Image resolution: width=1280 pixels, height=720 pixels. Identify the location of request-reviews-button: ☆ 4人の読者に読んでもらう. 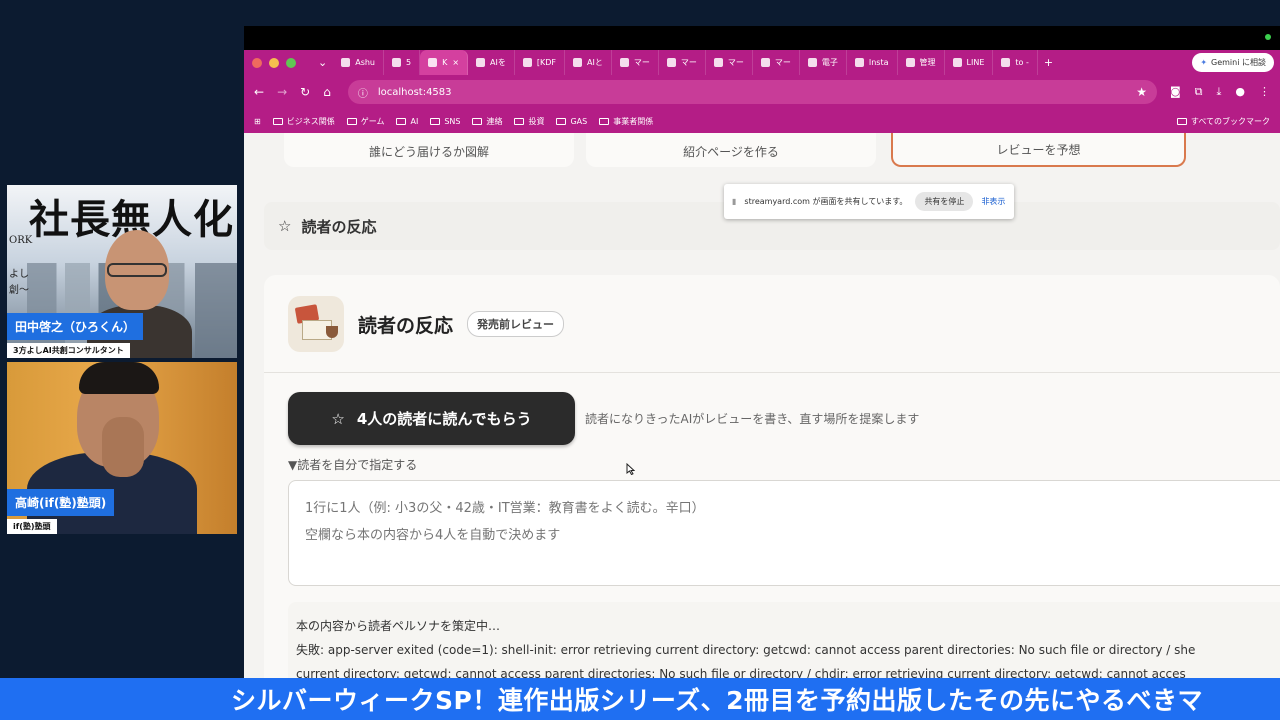
(431, 418).